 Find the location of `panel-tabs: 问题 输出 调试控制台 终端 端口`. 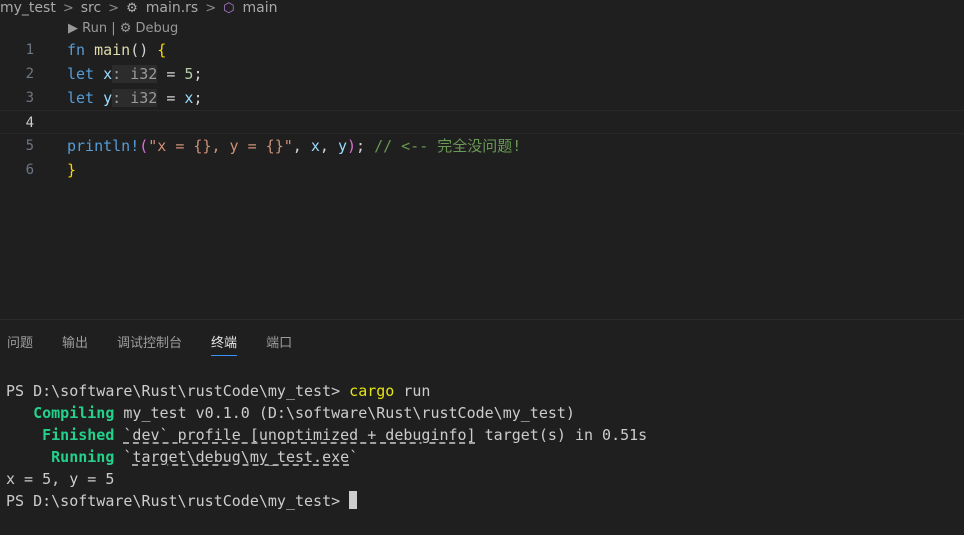

panel-tabs: 问题 输出 调试控制台 终端 端口 is located at coordinates (157, 344).